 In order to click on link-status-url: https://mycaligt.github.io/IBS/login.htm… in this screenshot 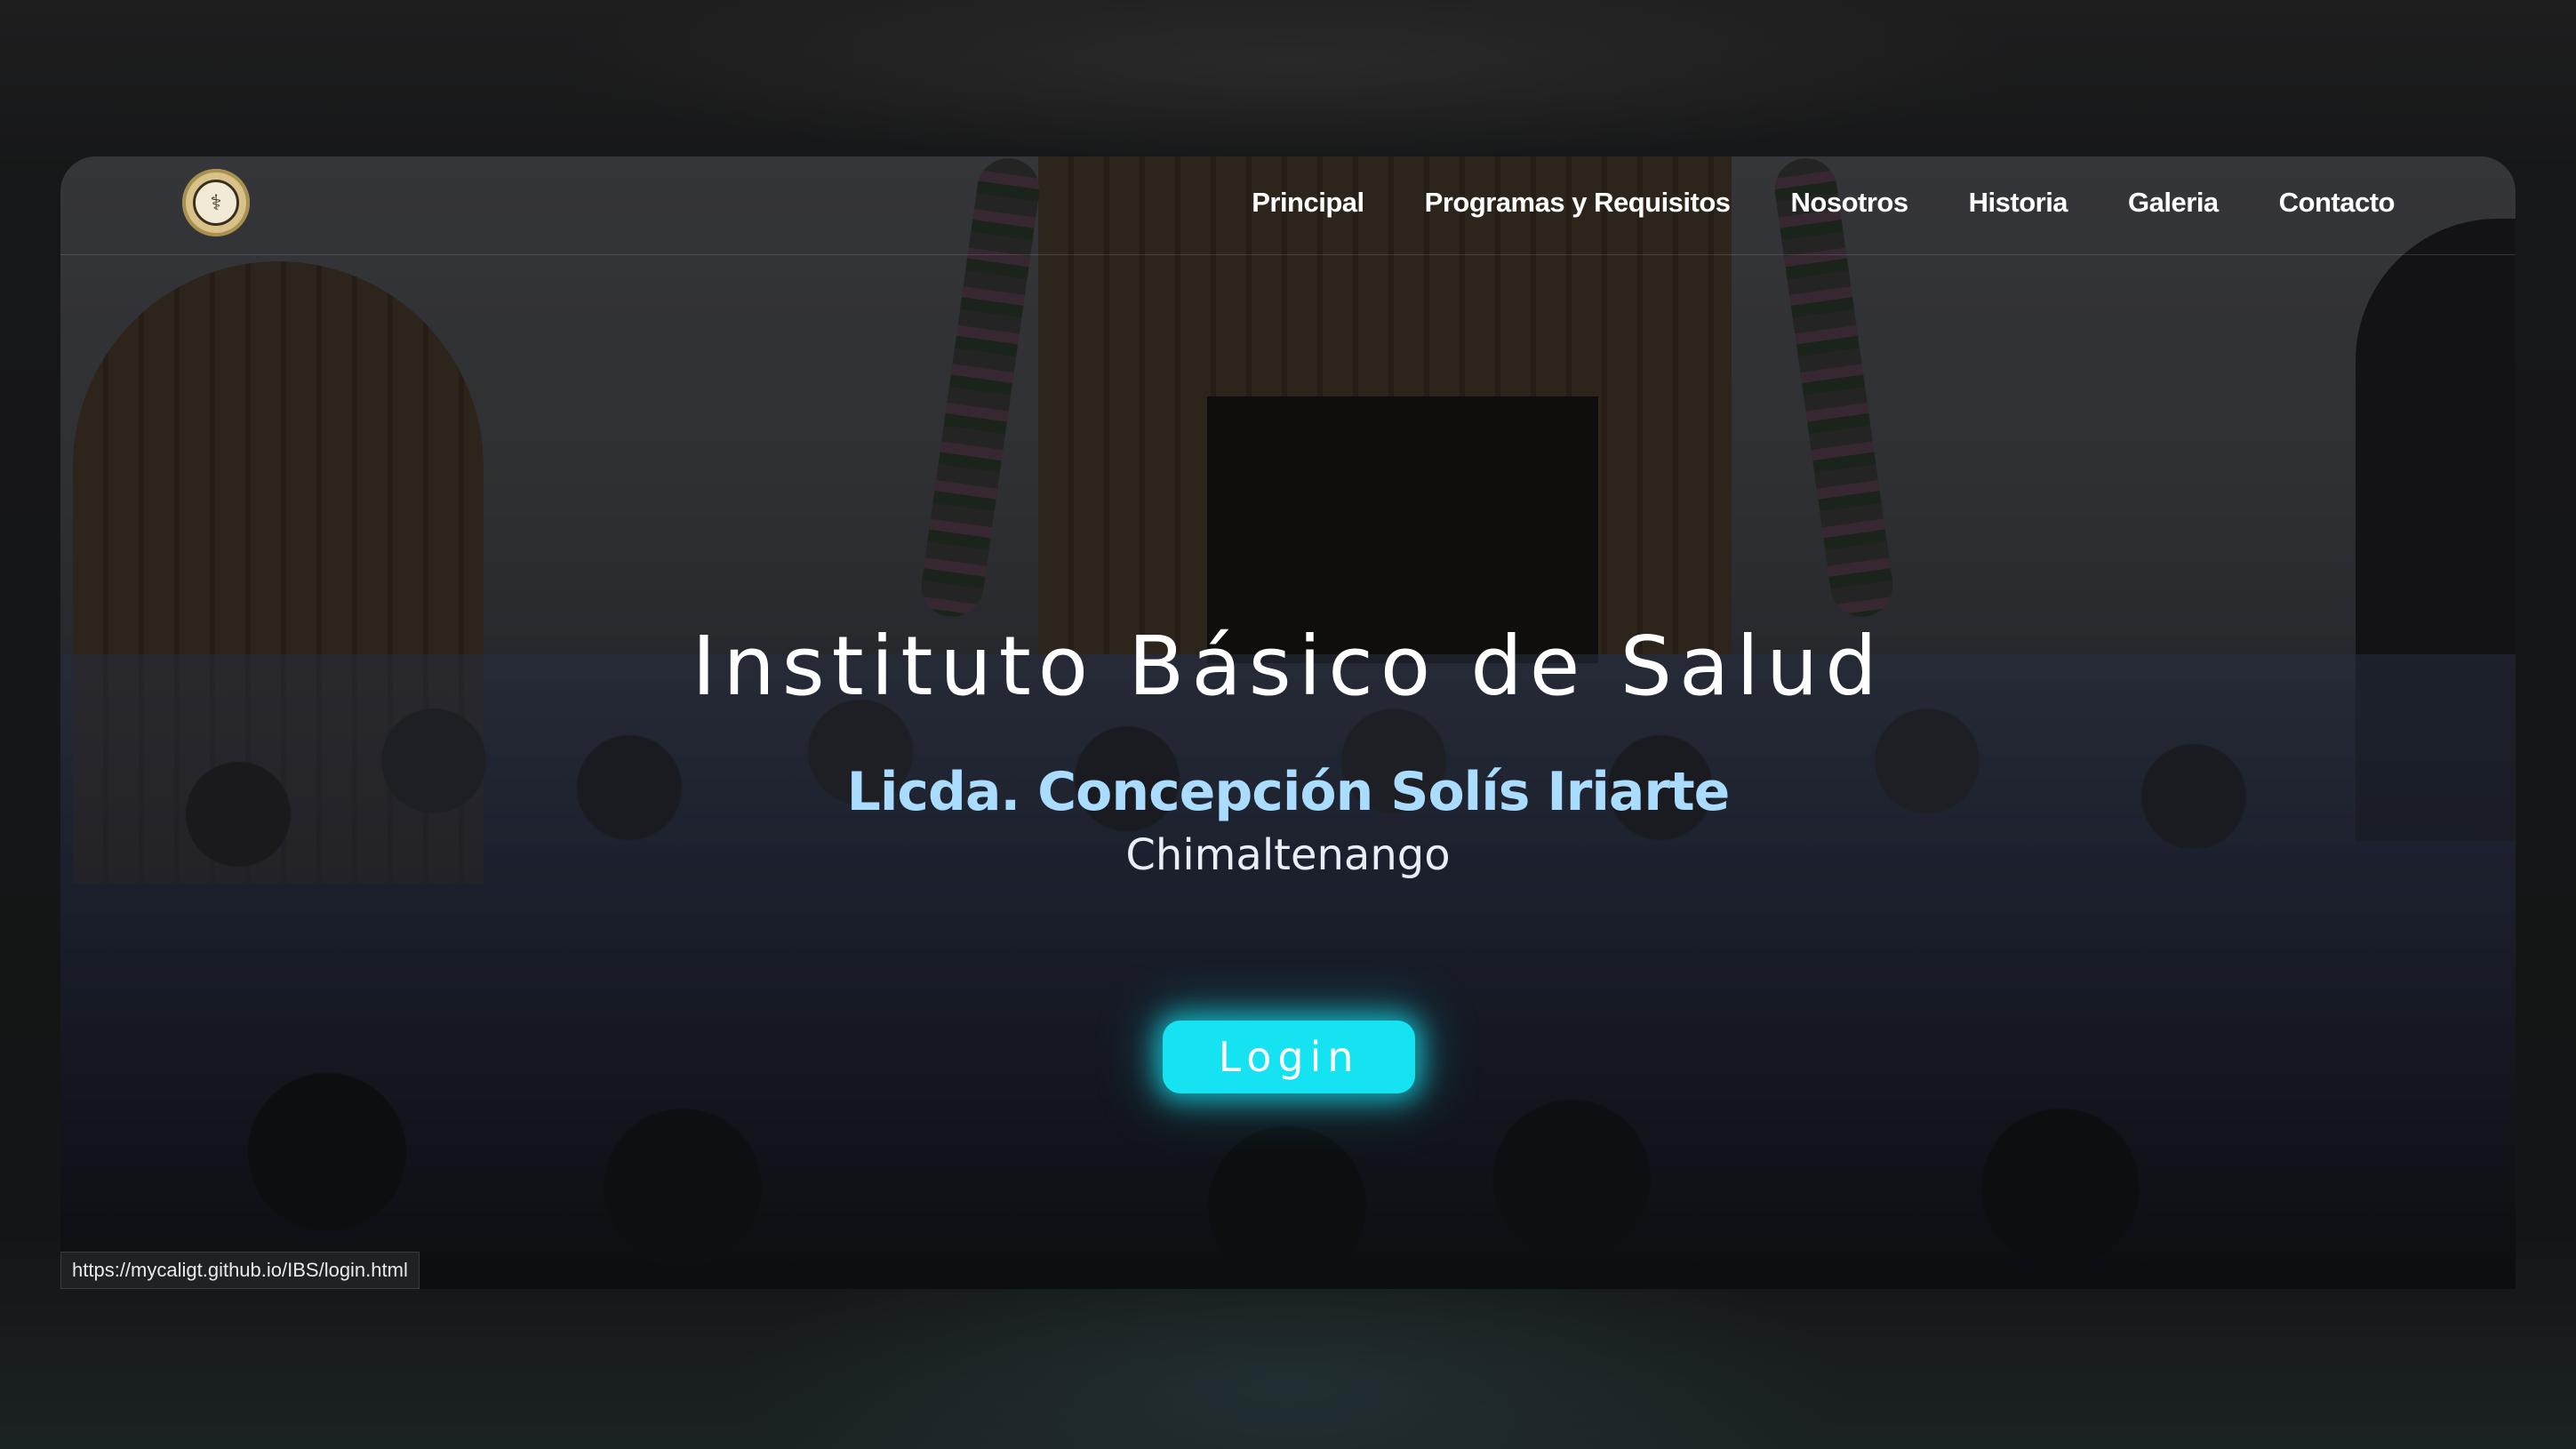, I will do `click(240, 1270)`.